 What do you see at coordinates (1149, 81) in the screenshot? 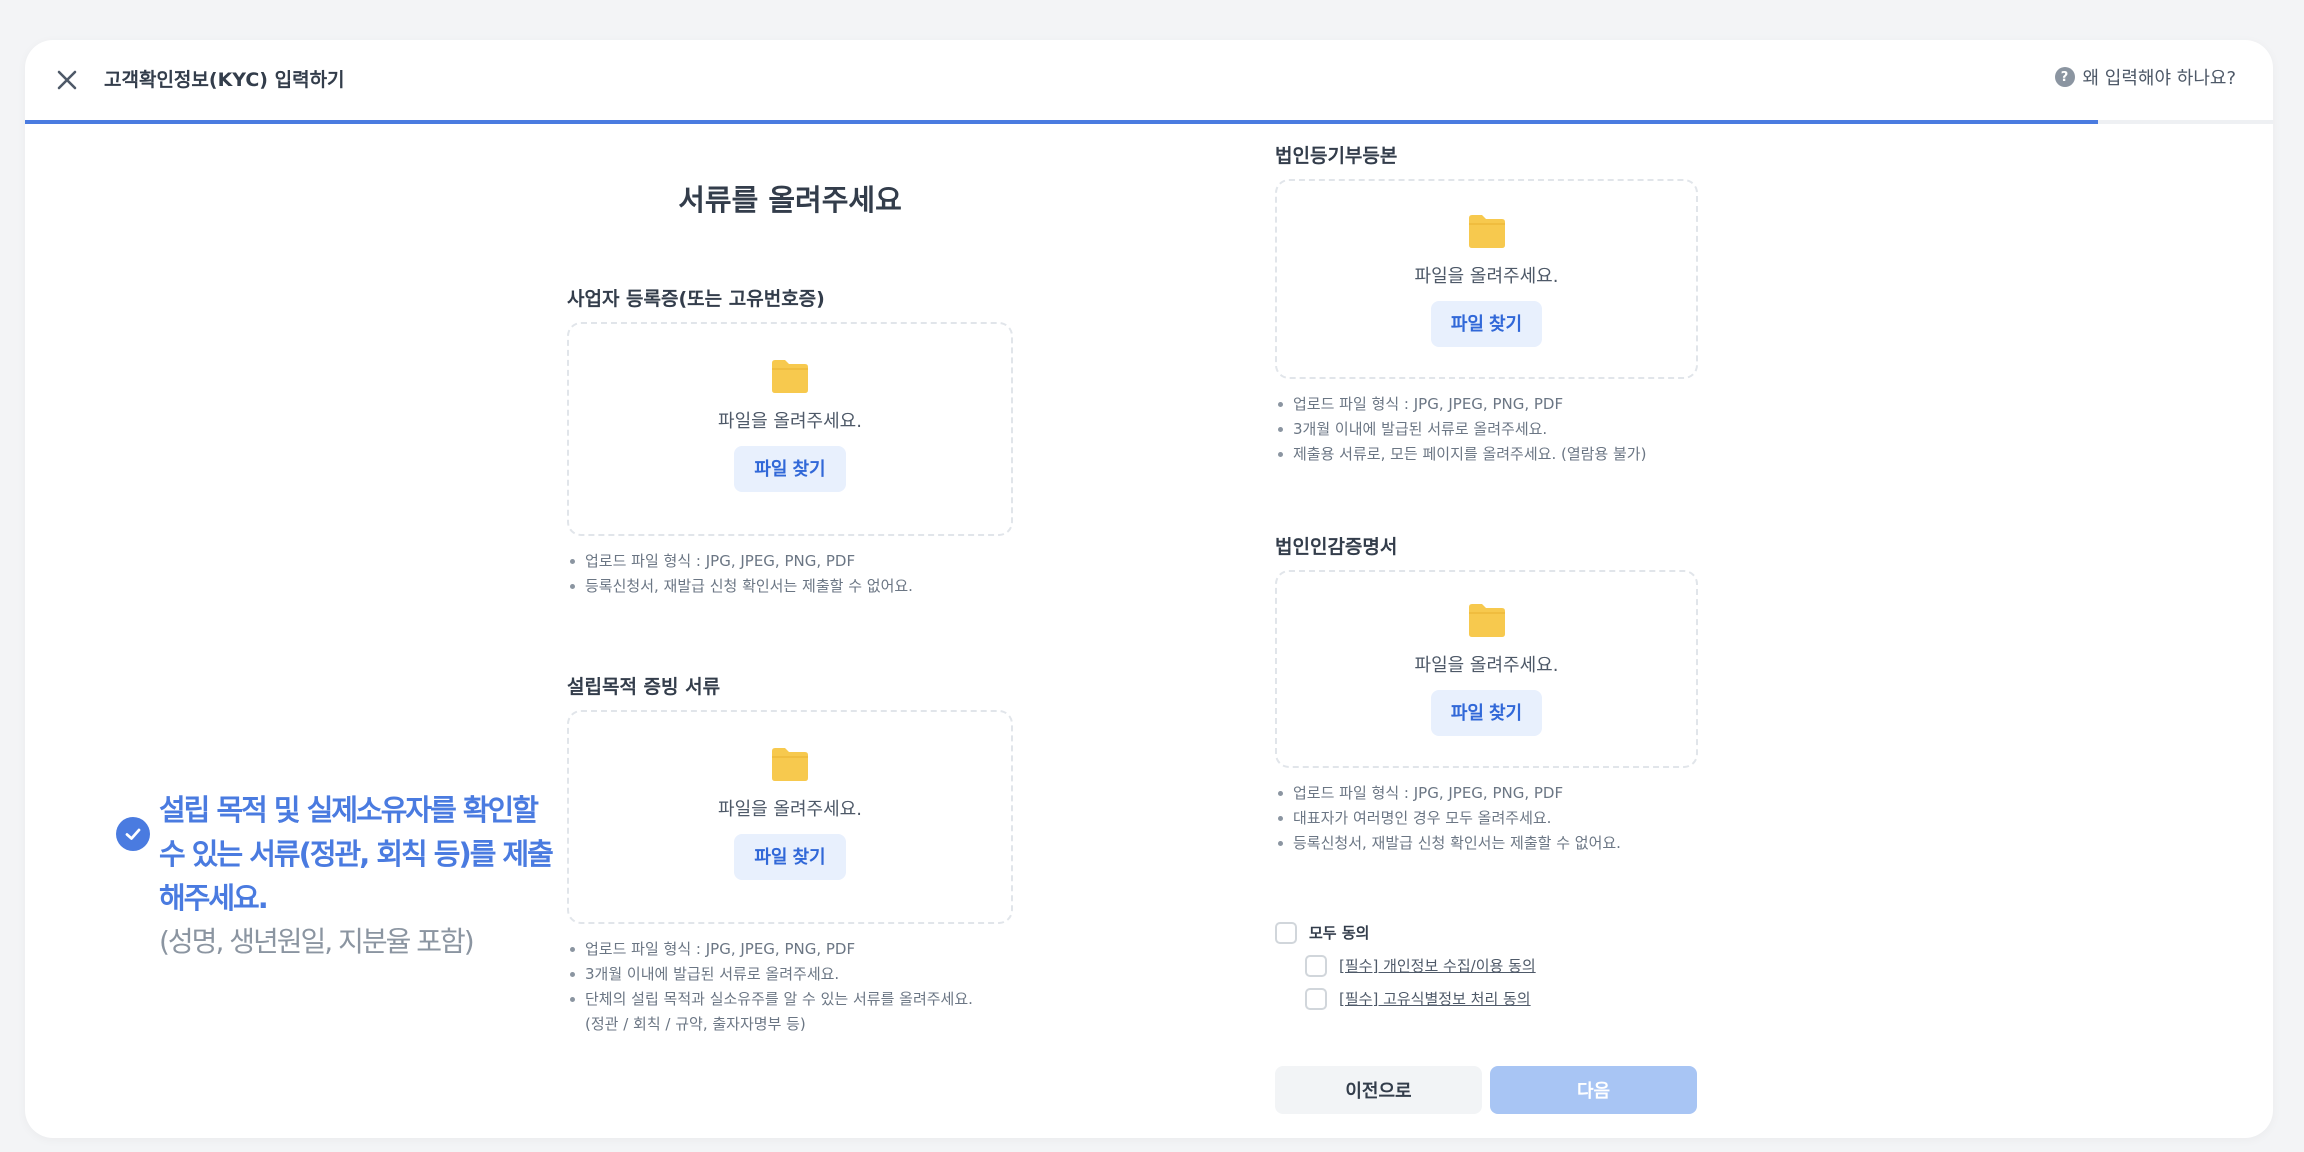
I see `modal-header: 고객확인정보(KYC) 입력하기 ? 왜 입력해야 하나요?` at bounding box center [1149, 81].